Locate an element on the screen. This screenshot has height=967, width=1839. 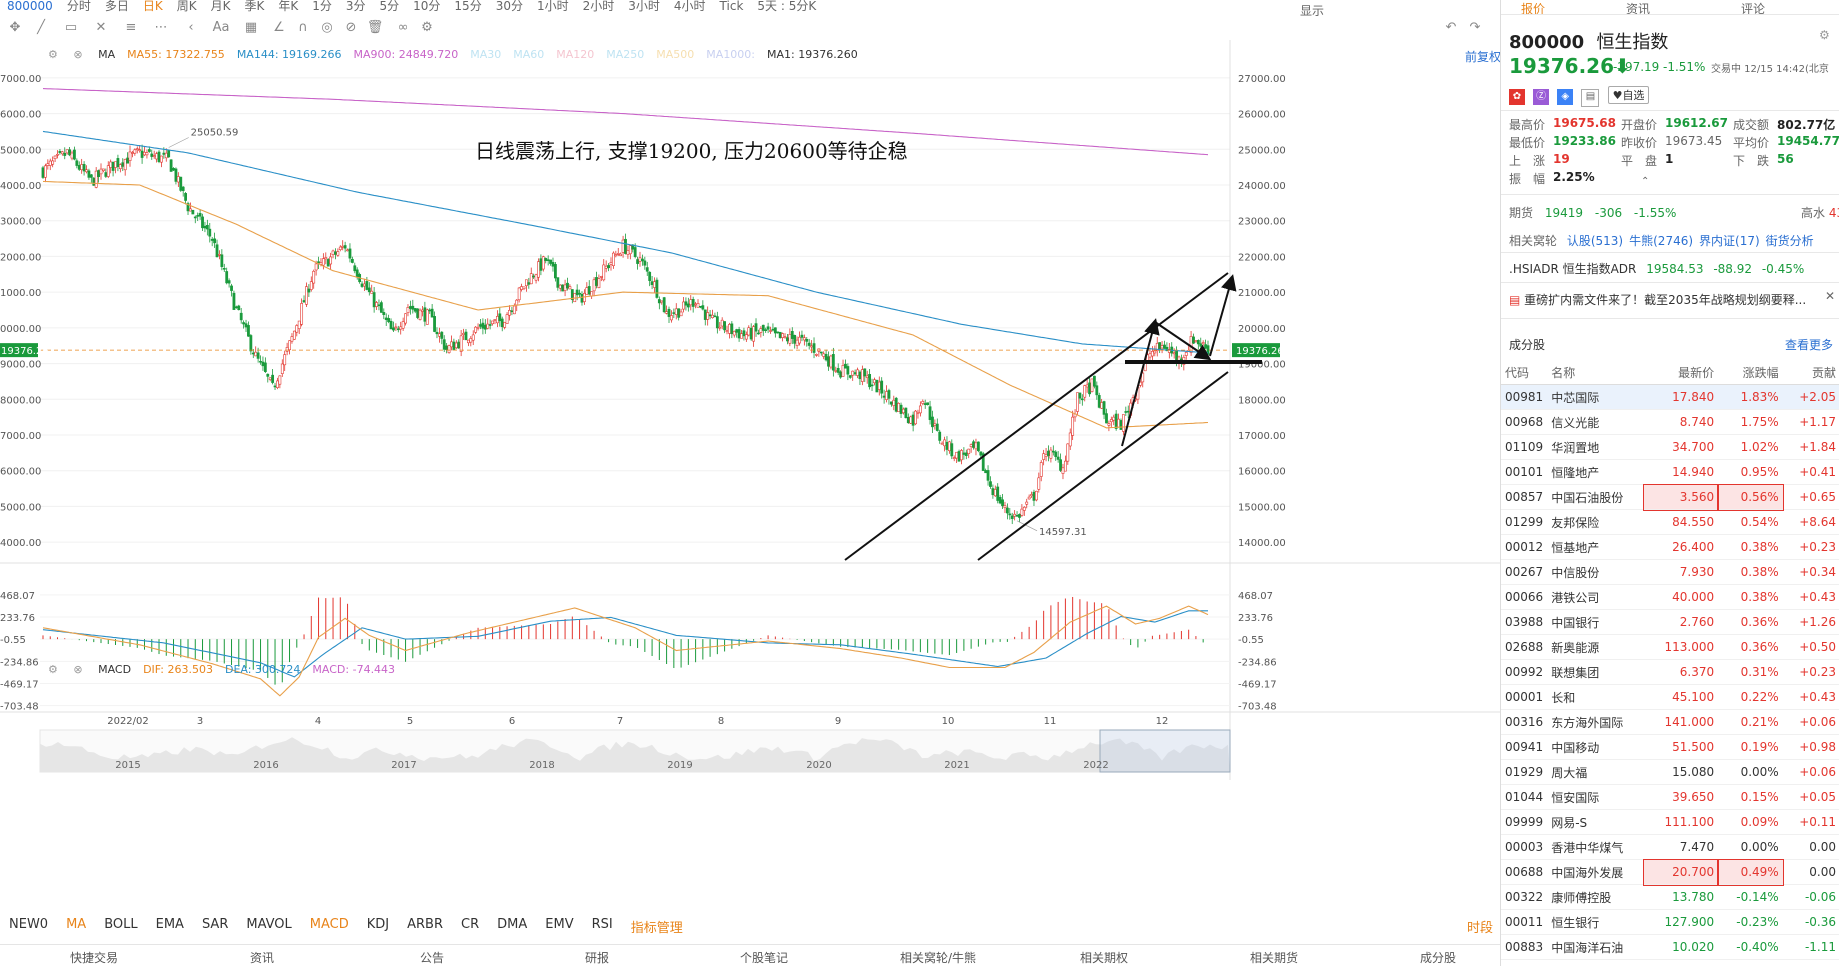
macd-legend-item: DIF: 263.503 is located at coordinates (178, 669).